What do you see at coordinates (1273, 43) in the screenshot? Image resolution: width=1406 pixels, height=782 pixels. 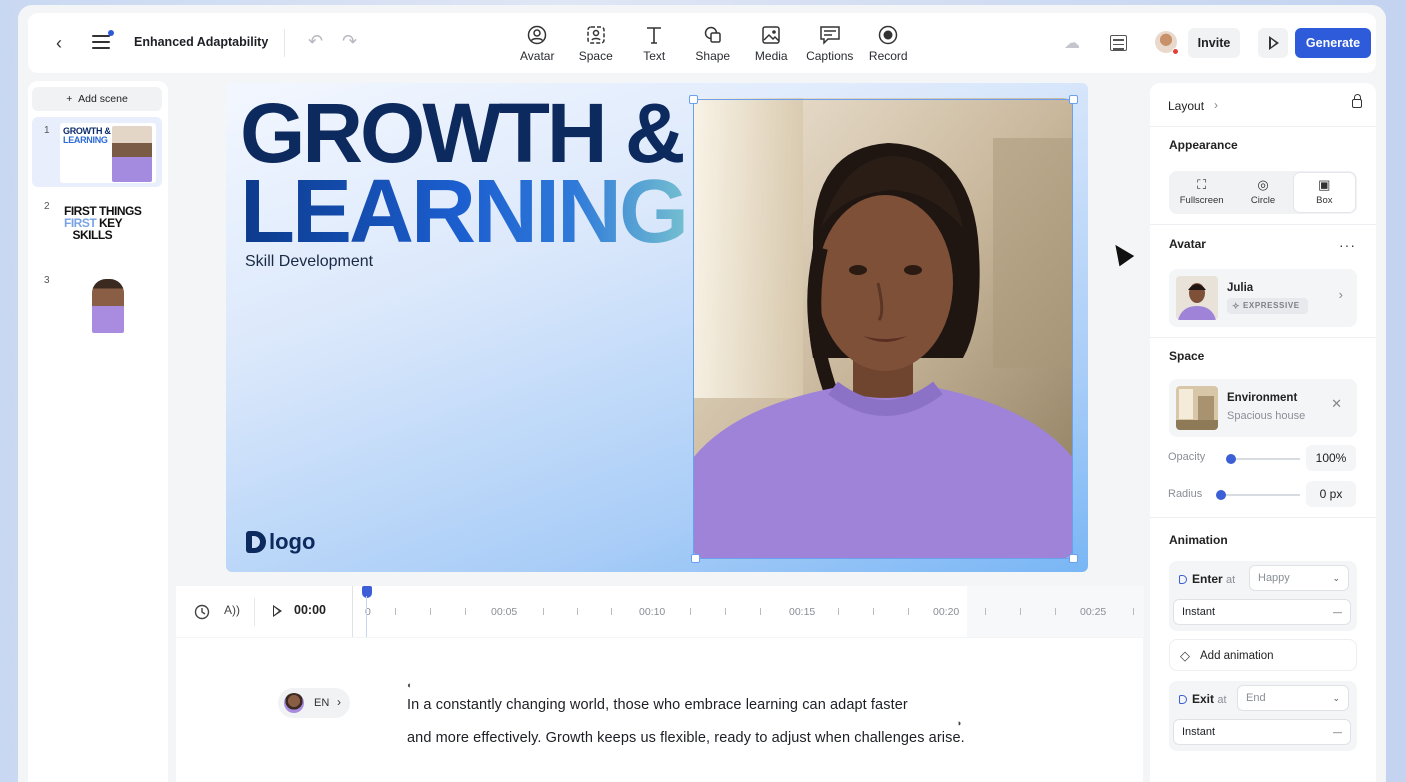 I see `preview-play-button` at bounding box center [1273, 43].